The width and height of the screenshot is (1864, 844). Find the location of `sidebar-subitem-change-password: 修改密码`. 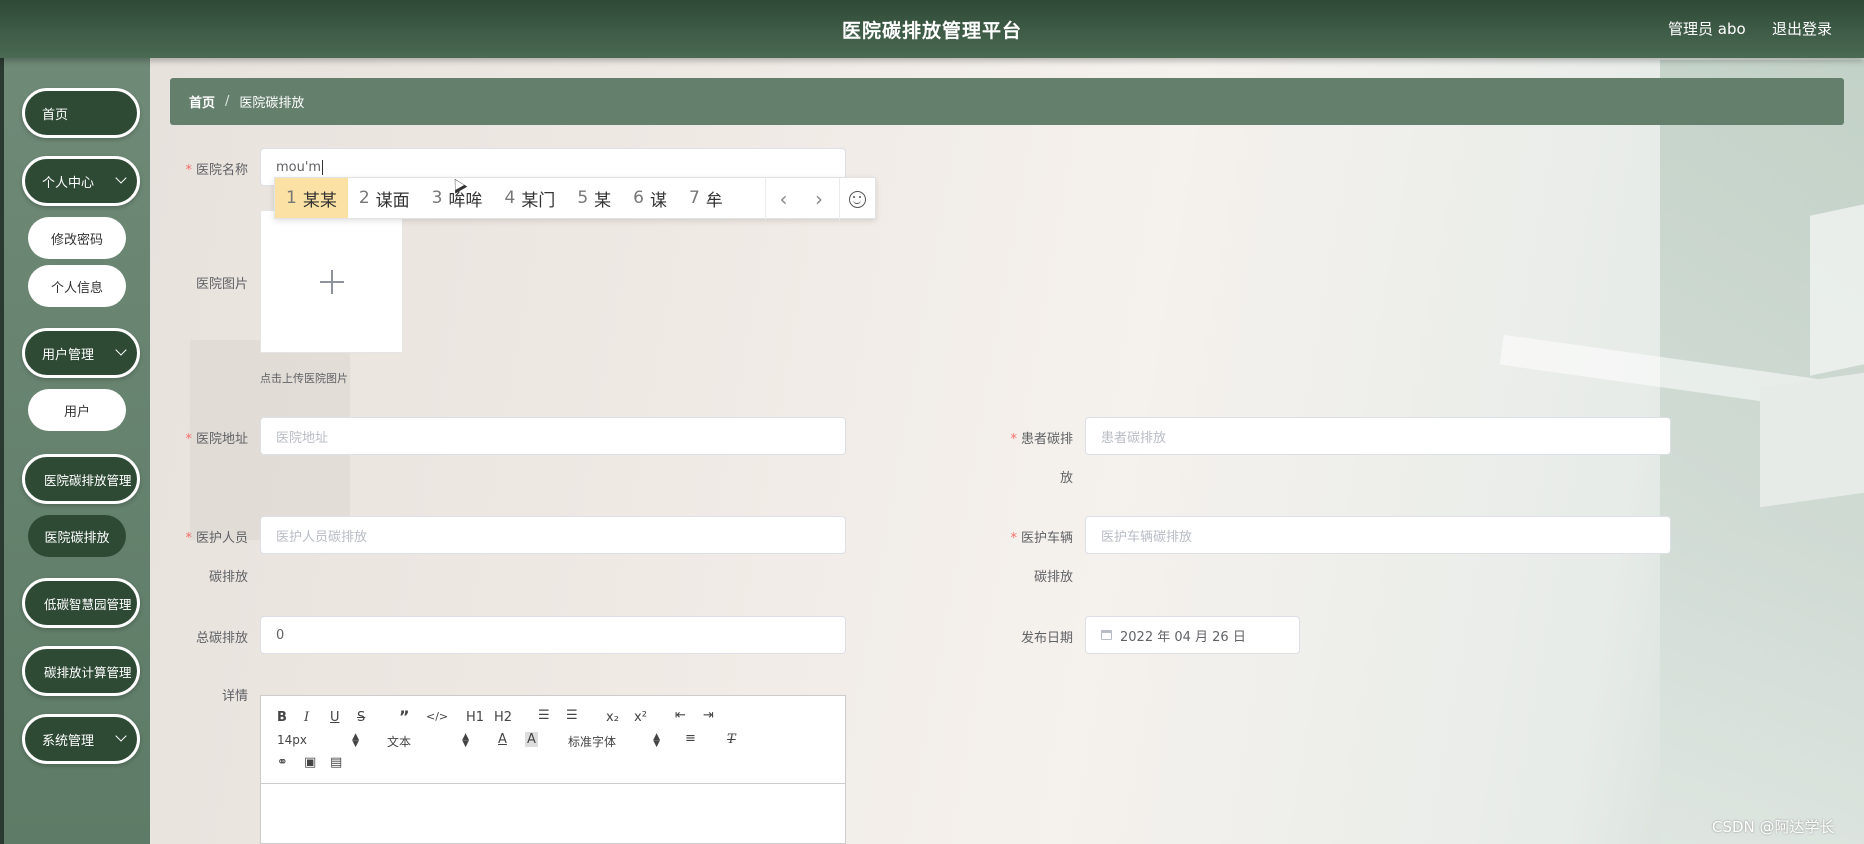

sidebar-subitem-change-password: 修改密码 is located at coordinates (77, 238).